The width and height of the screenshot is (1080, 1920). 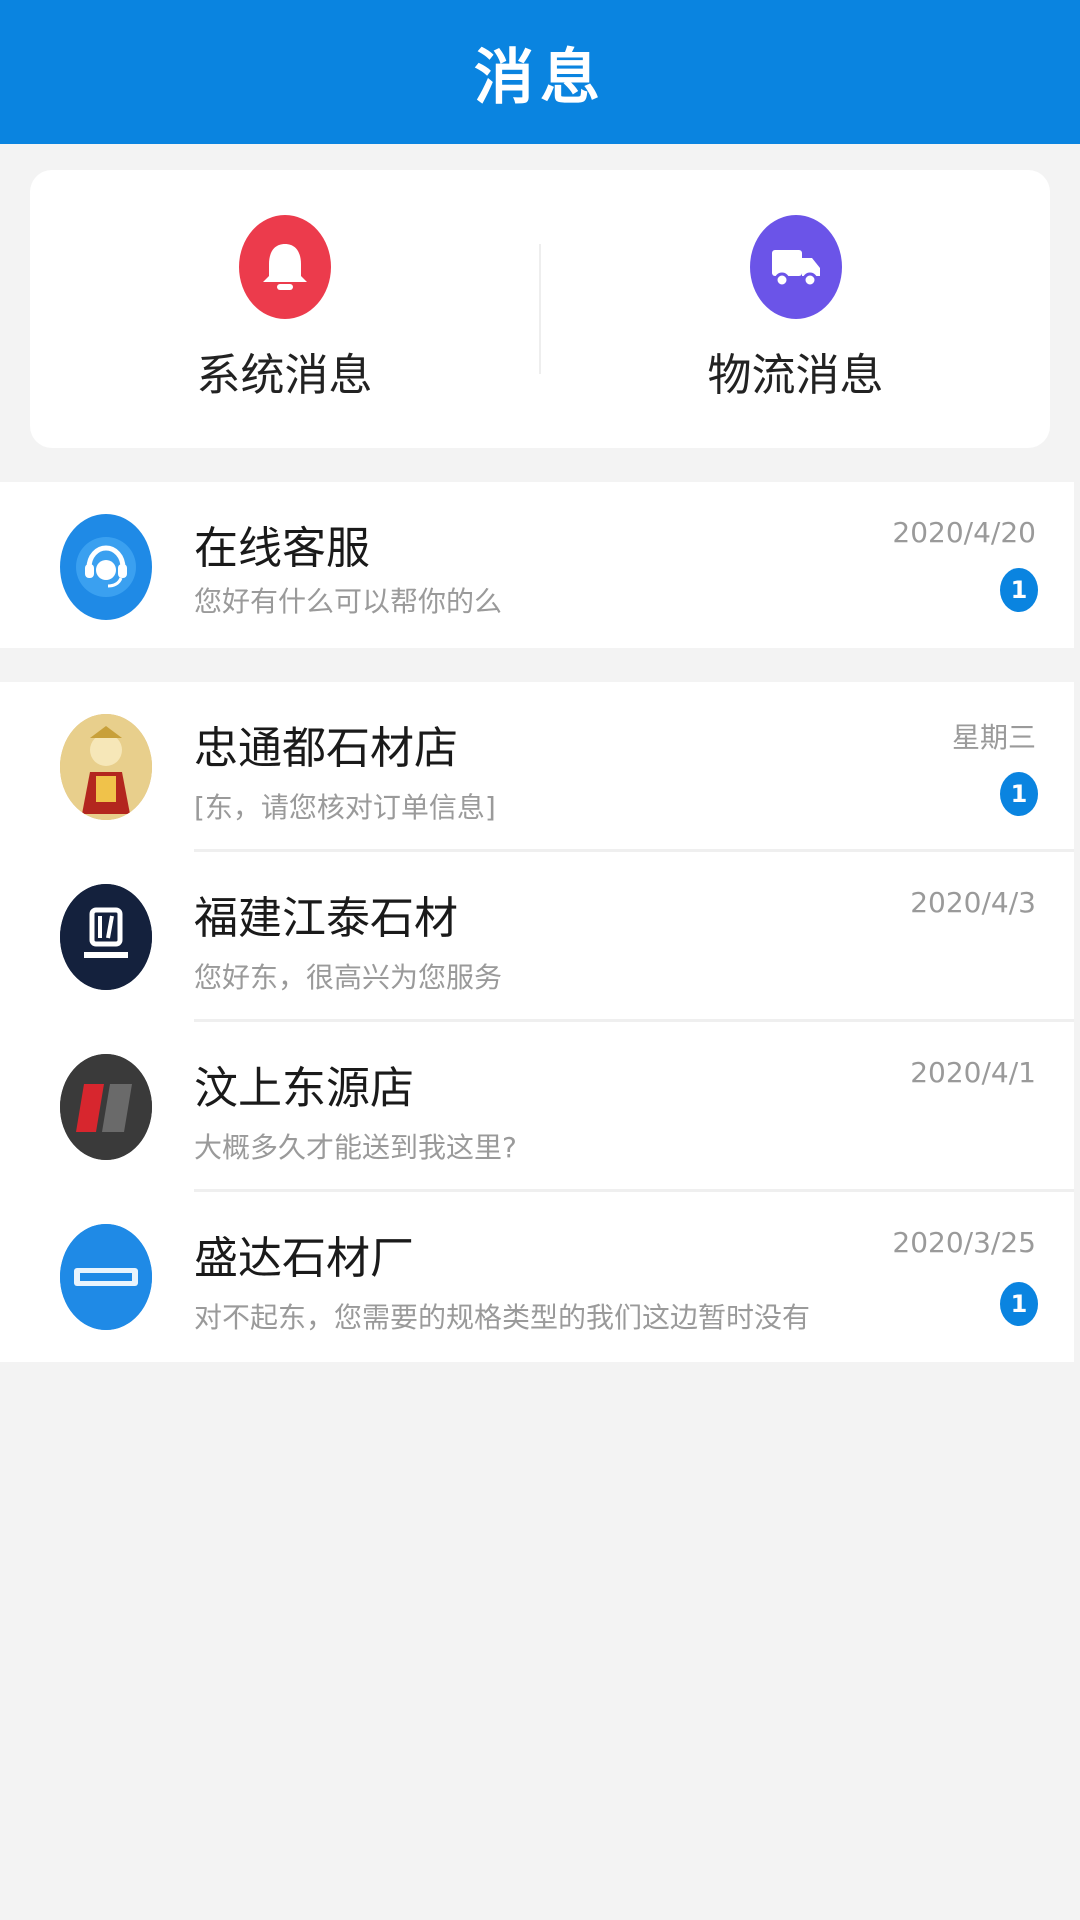 What do you see at coordinates (540, 77) in the screenshot?
I see `page-title: 消息` at bounding box center [540, 77].